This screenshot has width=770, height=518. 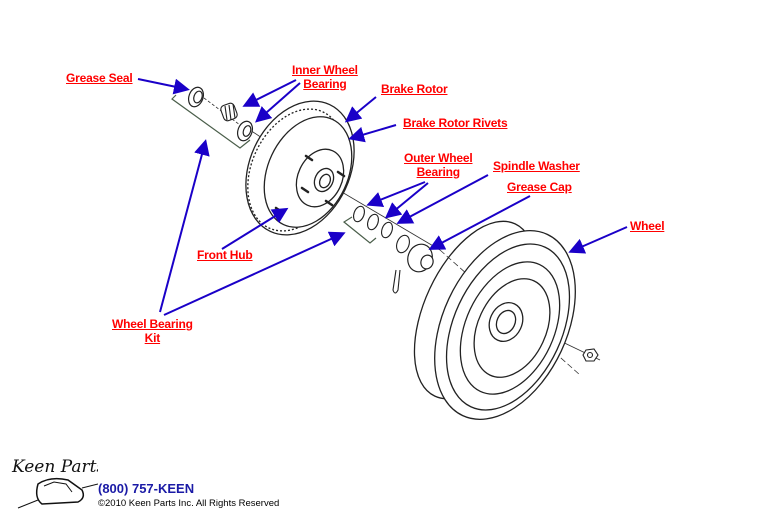 I want to click on label-wheel-bearing-kit: Wheel Bearing Kit, so click(x=152, y=331).